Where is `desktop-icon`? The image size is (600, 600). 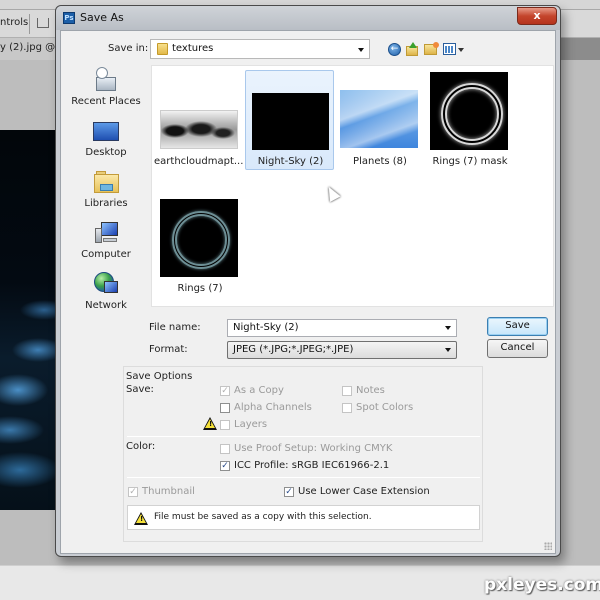
desktop-icon is located at coordinates (106, 131).